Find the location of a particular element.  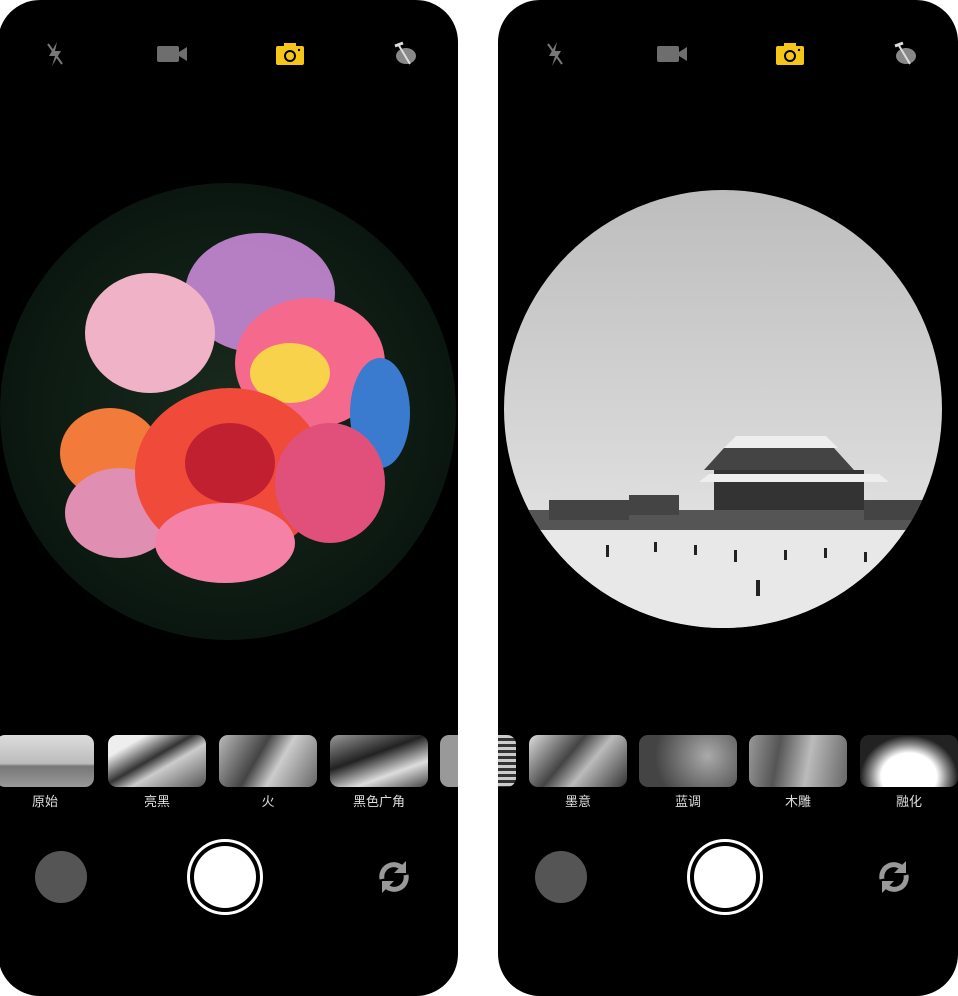

filter-label: 融化 is located at coordinates (908, 802).